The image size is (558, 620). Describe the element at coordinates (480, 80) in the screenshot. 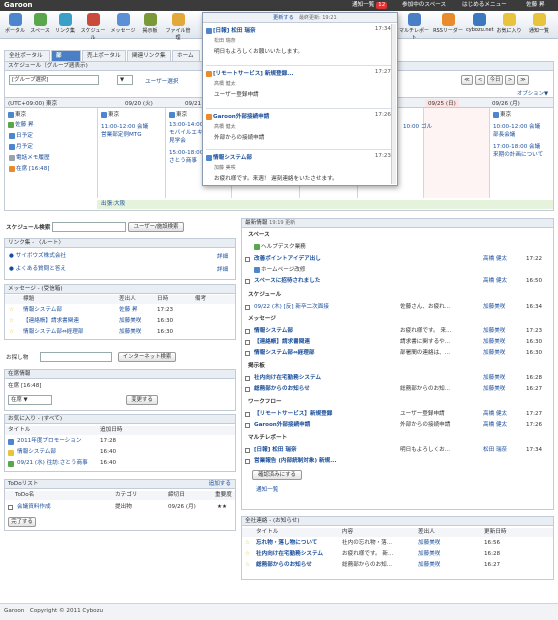

I see `prev-day-button: <` at that location.